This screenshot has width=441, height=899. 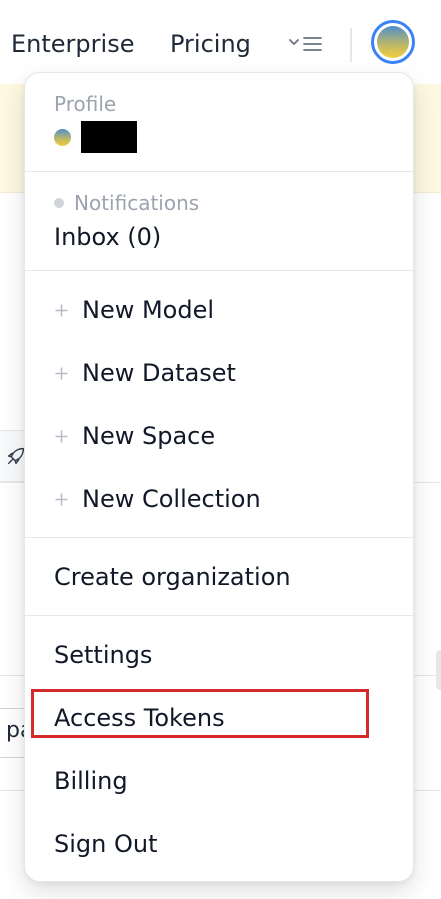 I want to click on new-collection-item: New Collection, so click(x=157, y=499).